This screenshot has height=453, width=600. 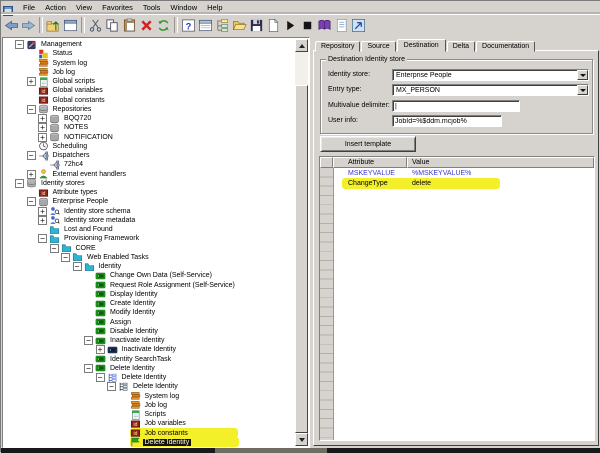 I want to click on toolbar-button-run, so click(x=290, y=25).